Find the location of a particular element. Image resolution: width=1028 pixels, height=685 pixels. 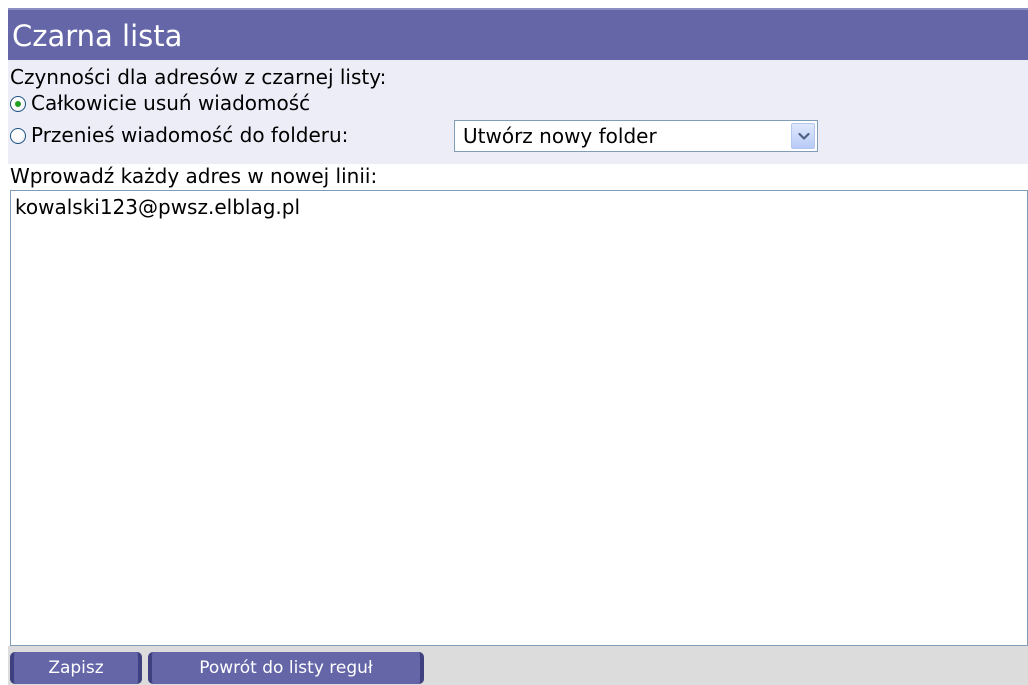

folder-select-value: Utwórz nowy folder is located at coordinates (560, 136).